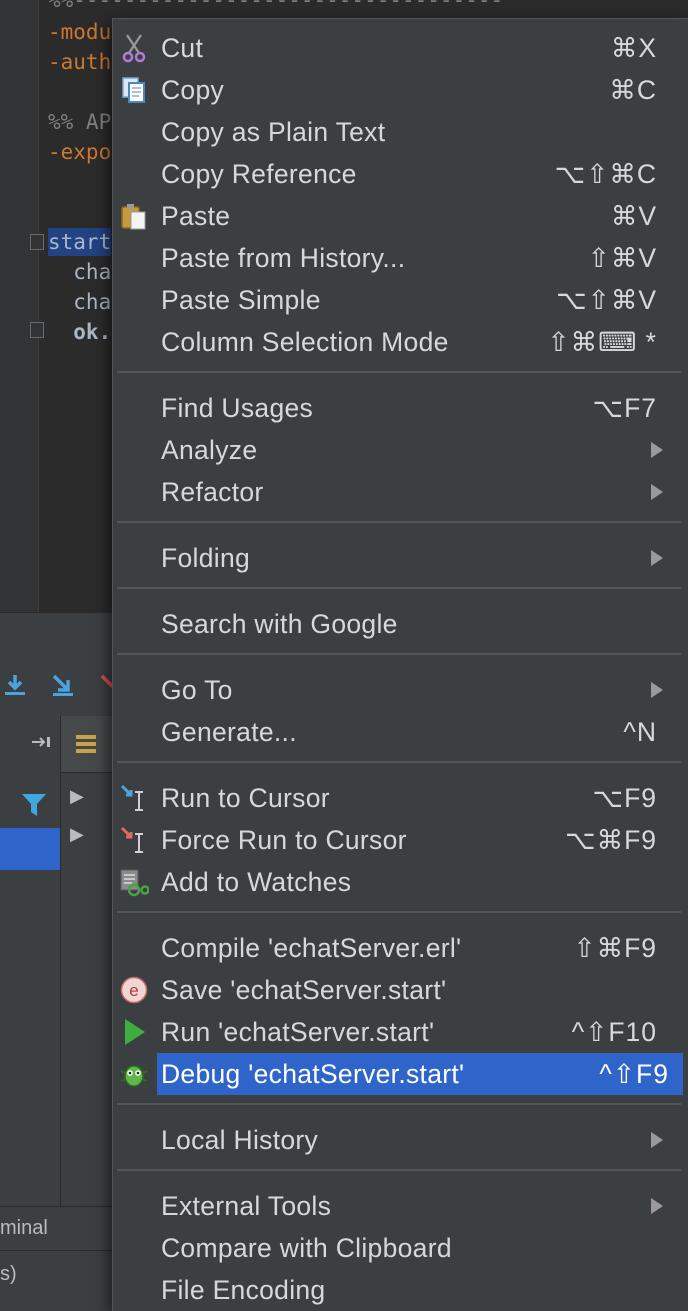 This screenshot has width=688, height=1311. I want to click on code-line: -modu, so click(80, 32).